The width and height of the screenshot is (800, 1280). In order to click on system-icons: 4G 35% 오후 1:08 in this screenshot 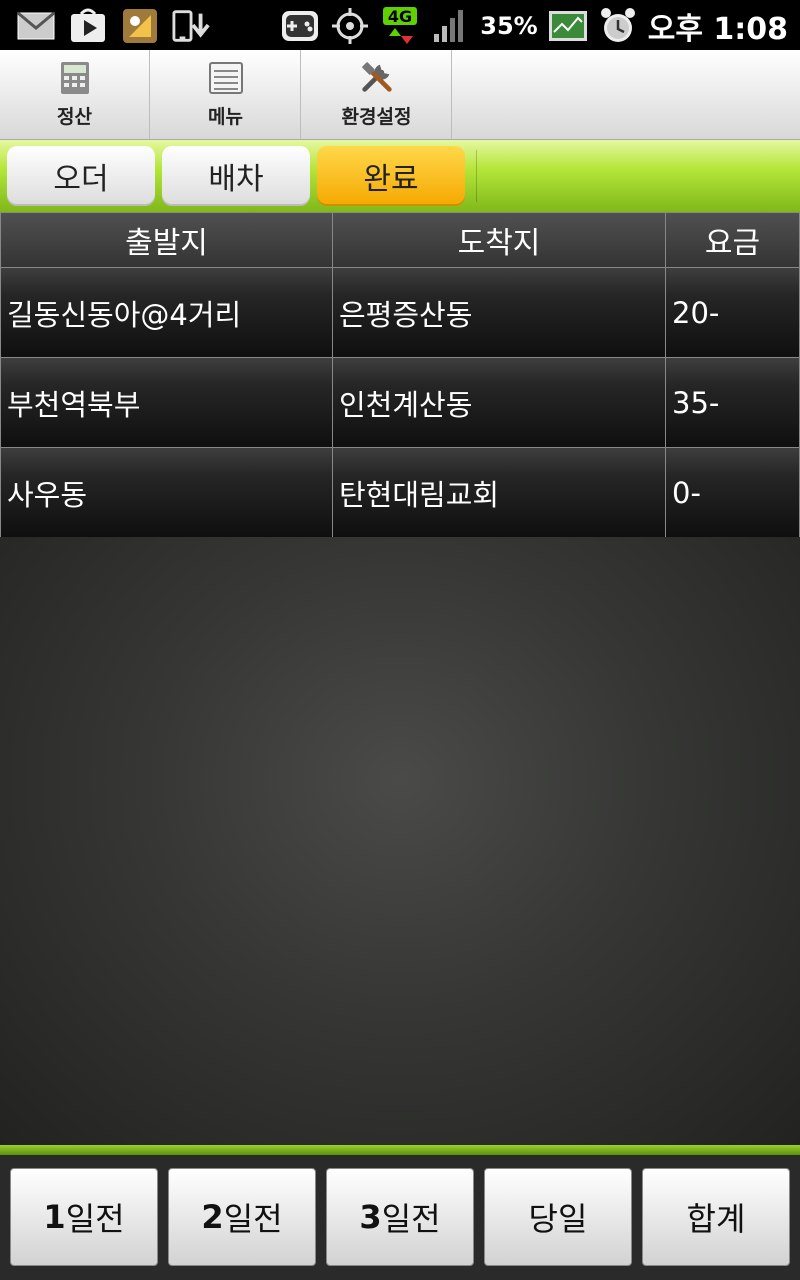, I will do `click(534, 26)`.